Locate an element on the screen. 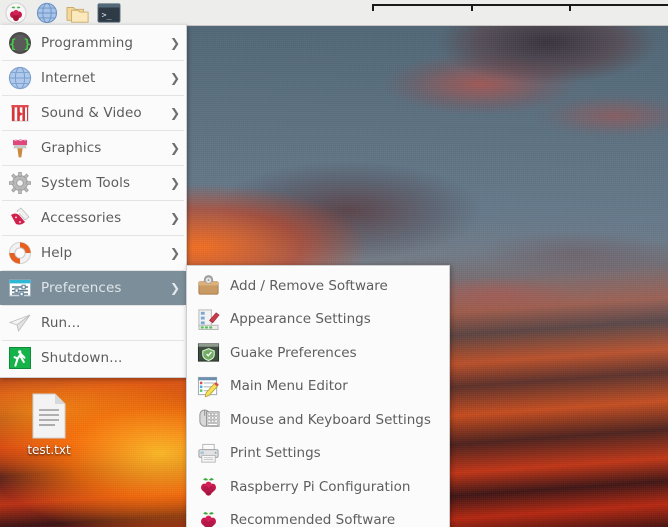  submenu-item-guake-preferences: Guake Preferences is located at coordinates (318, 353).